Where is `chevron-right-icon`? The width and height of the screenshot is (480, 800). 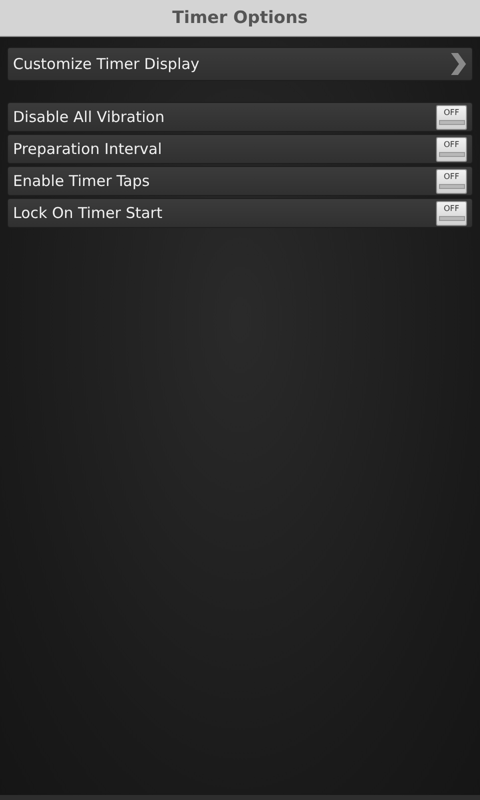 chevron-right-icon is located at coordinates (458, 64).